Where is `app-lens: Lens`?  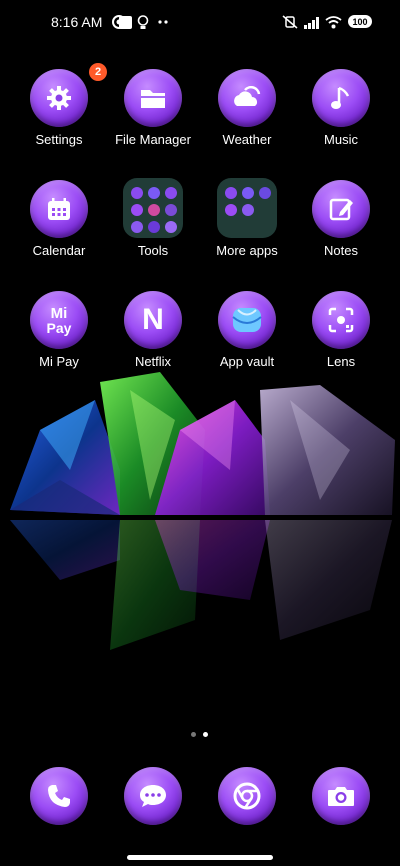
app-lens: Lens is located at coordinates (341, 336).